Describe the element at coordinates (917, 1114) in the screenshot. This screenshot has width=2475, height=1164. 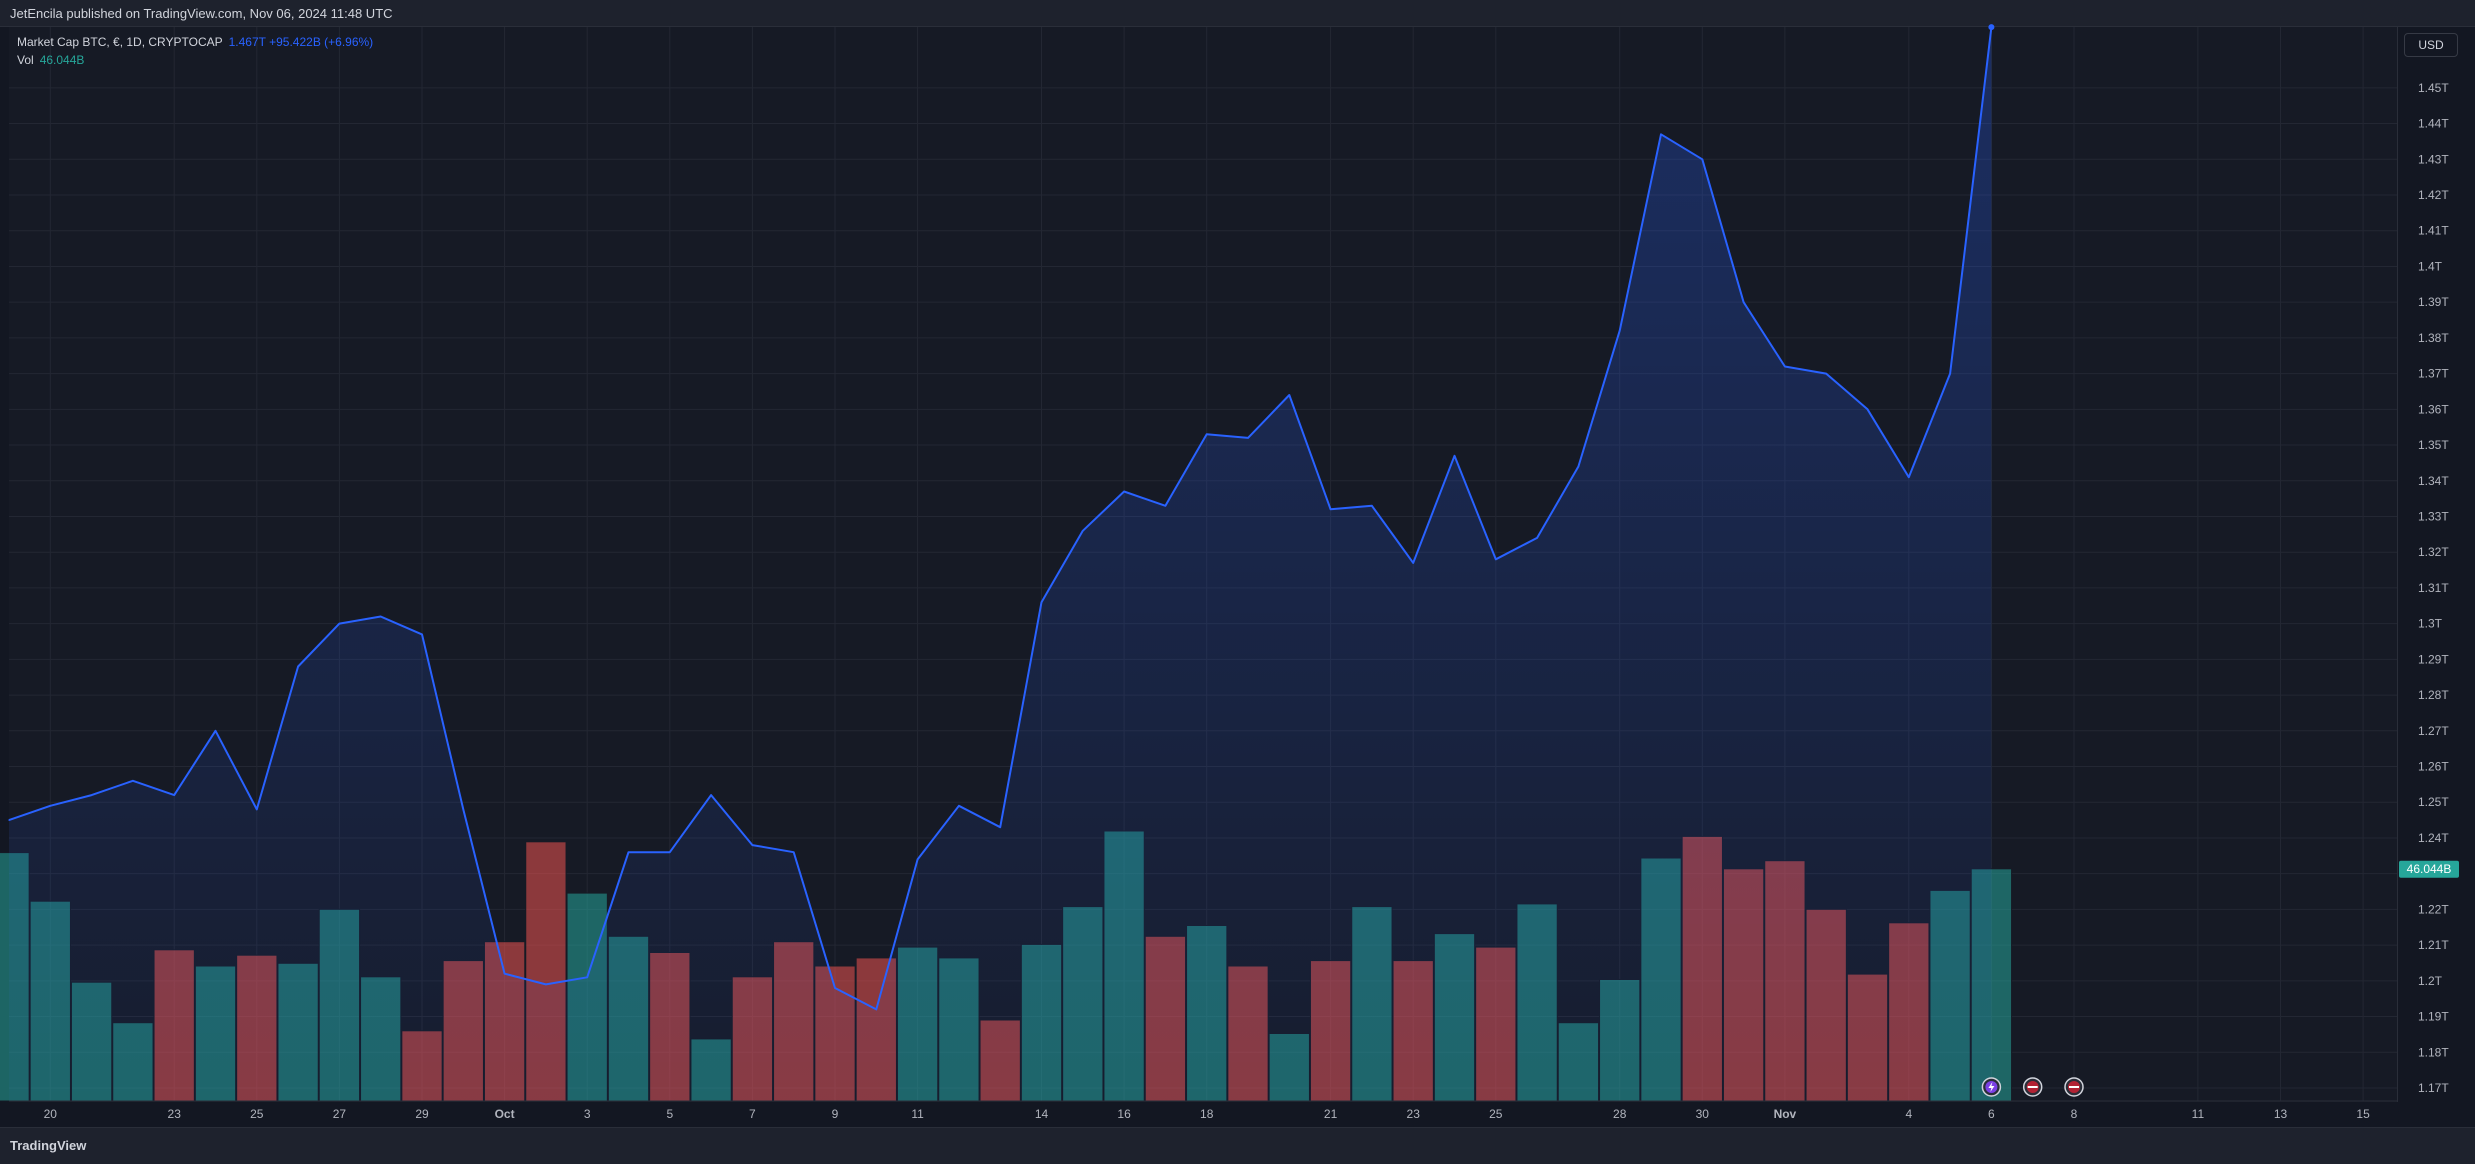
I see `x-tick-label: 11` at that location.